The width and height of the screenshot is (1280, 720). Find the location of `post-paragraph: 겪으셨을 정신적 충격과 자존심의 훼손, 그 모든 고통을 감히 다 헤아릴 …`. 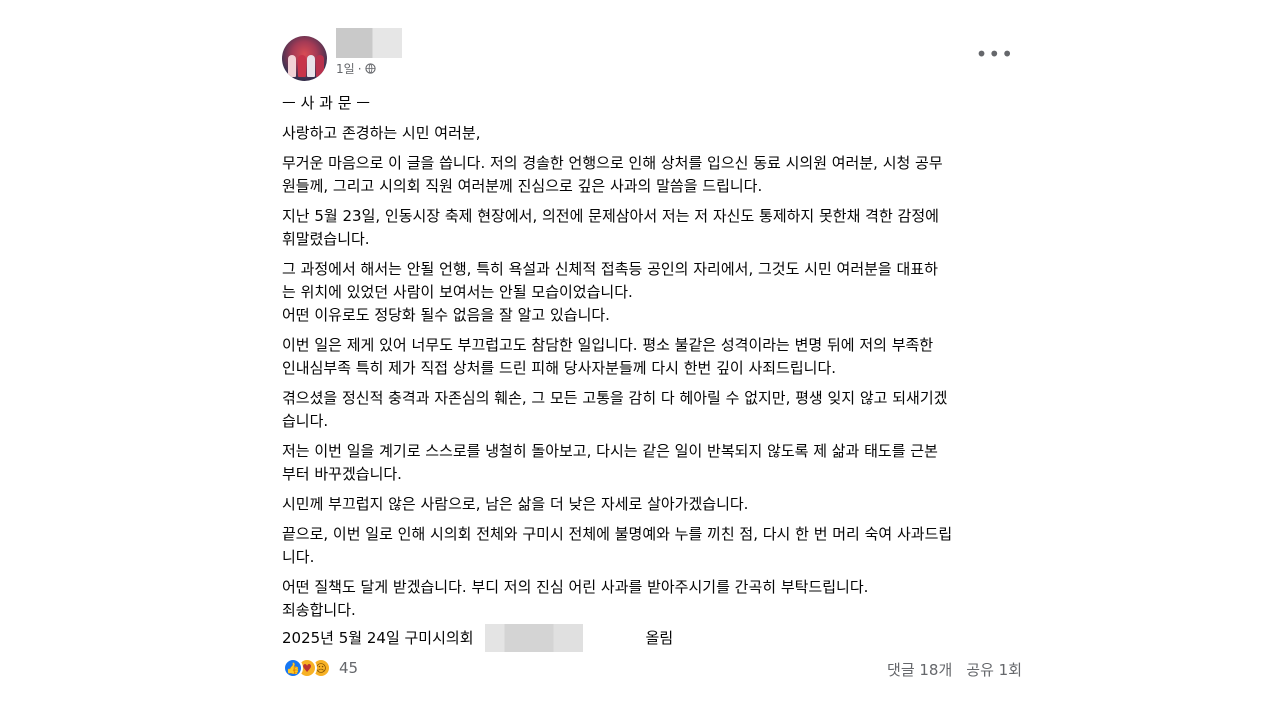

post-paragraph: 겪으셨을 정신적 충격과 자존심의 훼손, 그 모든 고통을 감히 다 헤아릴 … is located at coordinates (615, 409).